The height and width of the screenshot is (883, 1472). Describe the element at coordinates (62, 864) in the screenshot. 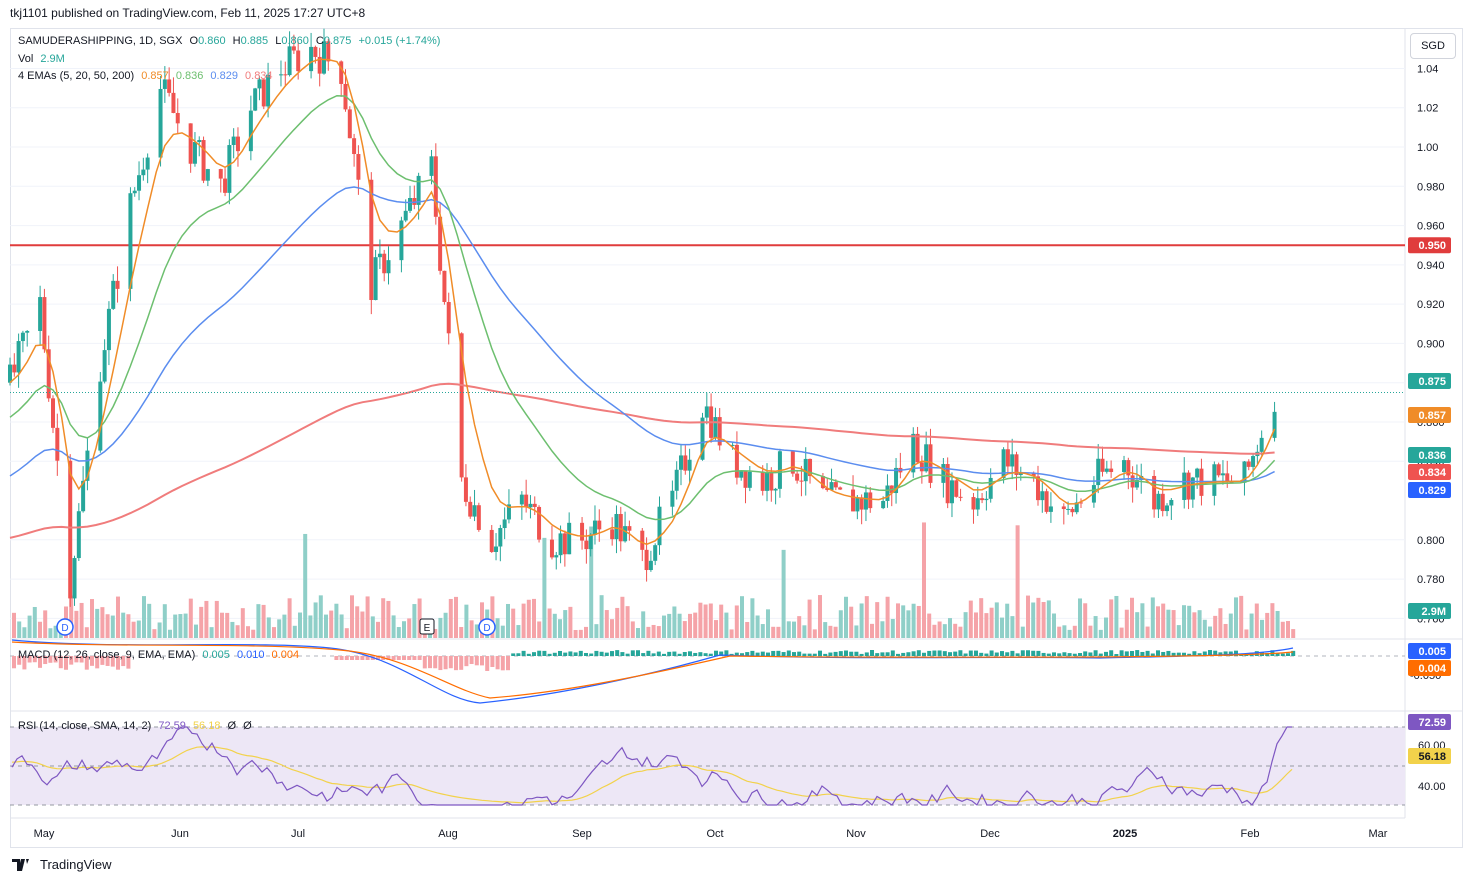

I see `footer-brand: TradingView` at that location.